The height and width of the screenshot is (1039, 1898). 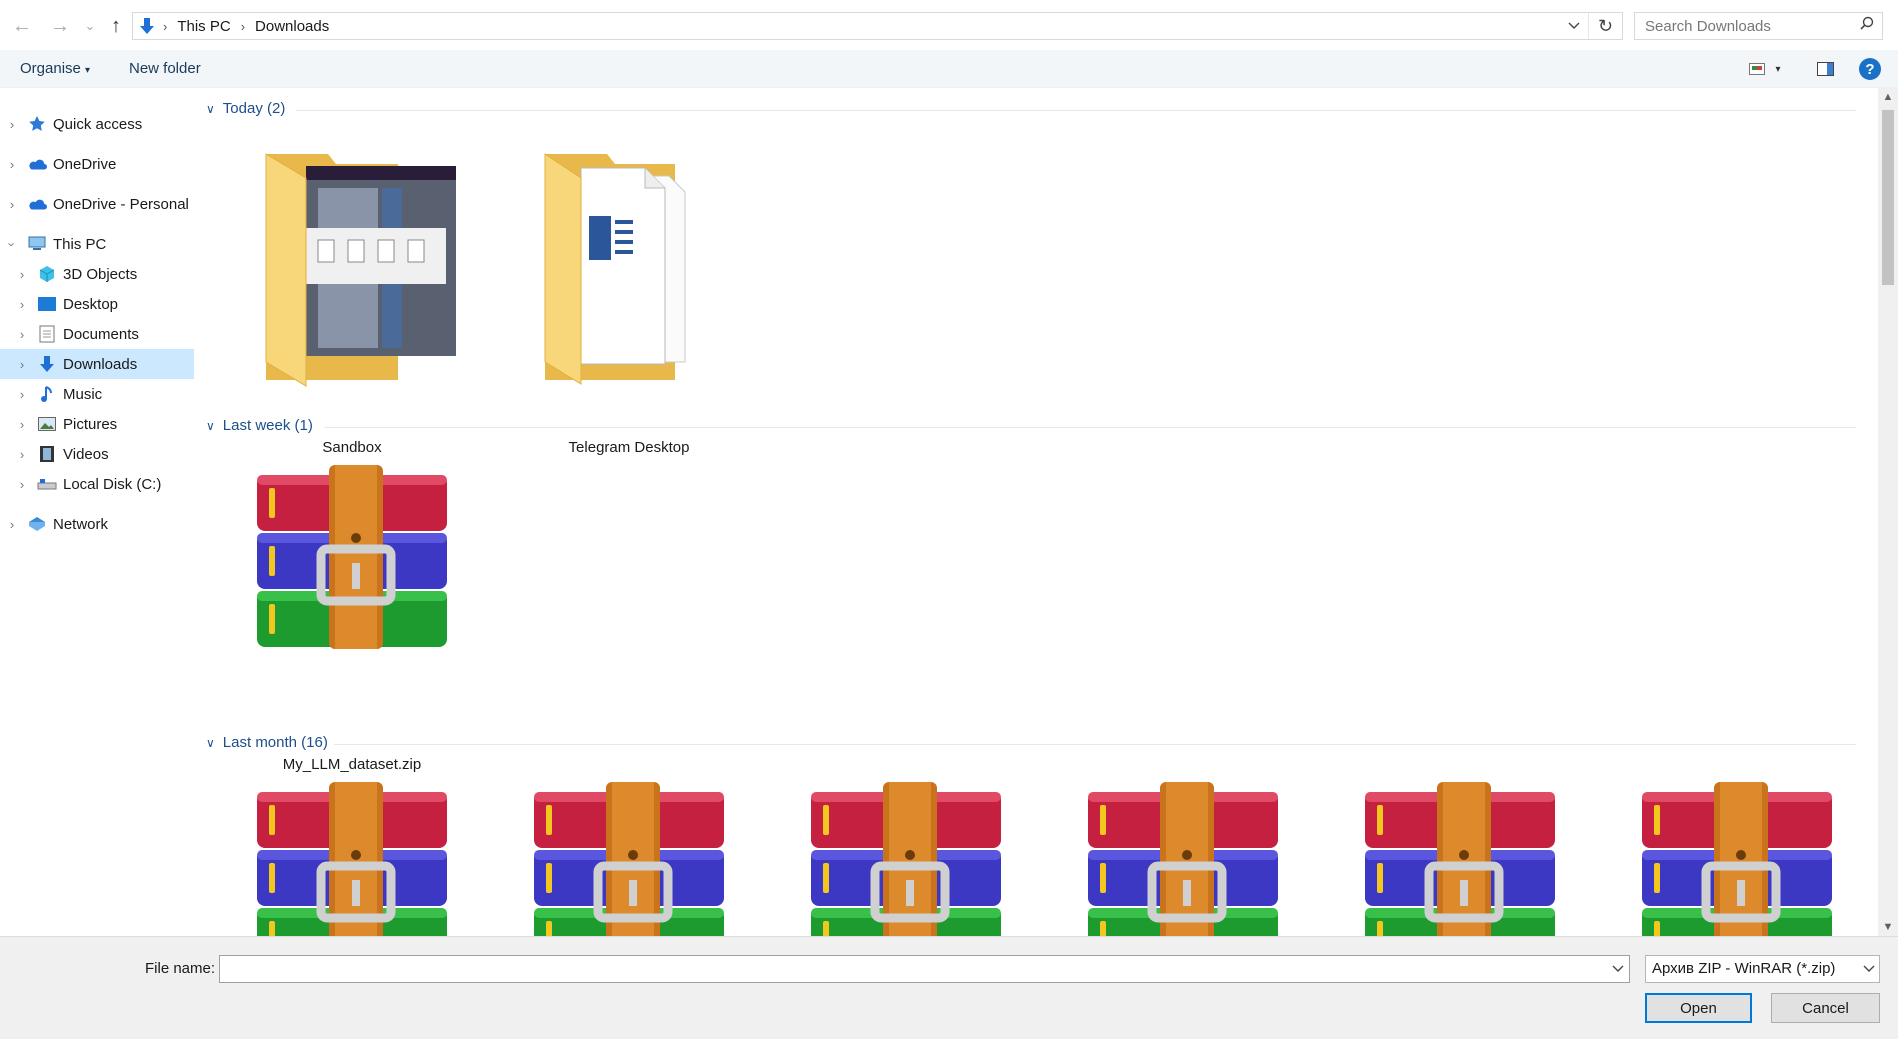 I want to click on sidebar-item-label: Documents, so click(x=101, y=334).